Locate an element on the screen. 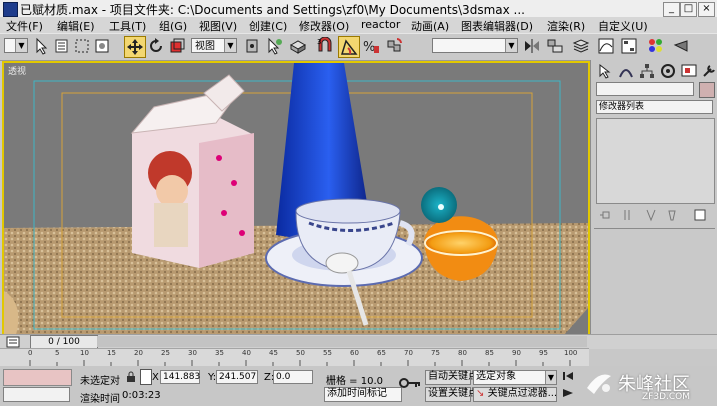 The height and width of the screenshot is (406, 717). render-time-label: 渲染时间 is located at coordinates (100, 399).